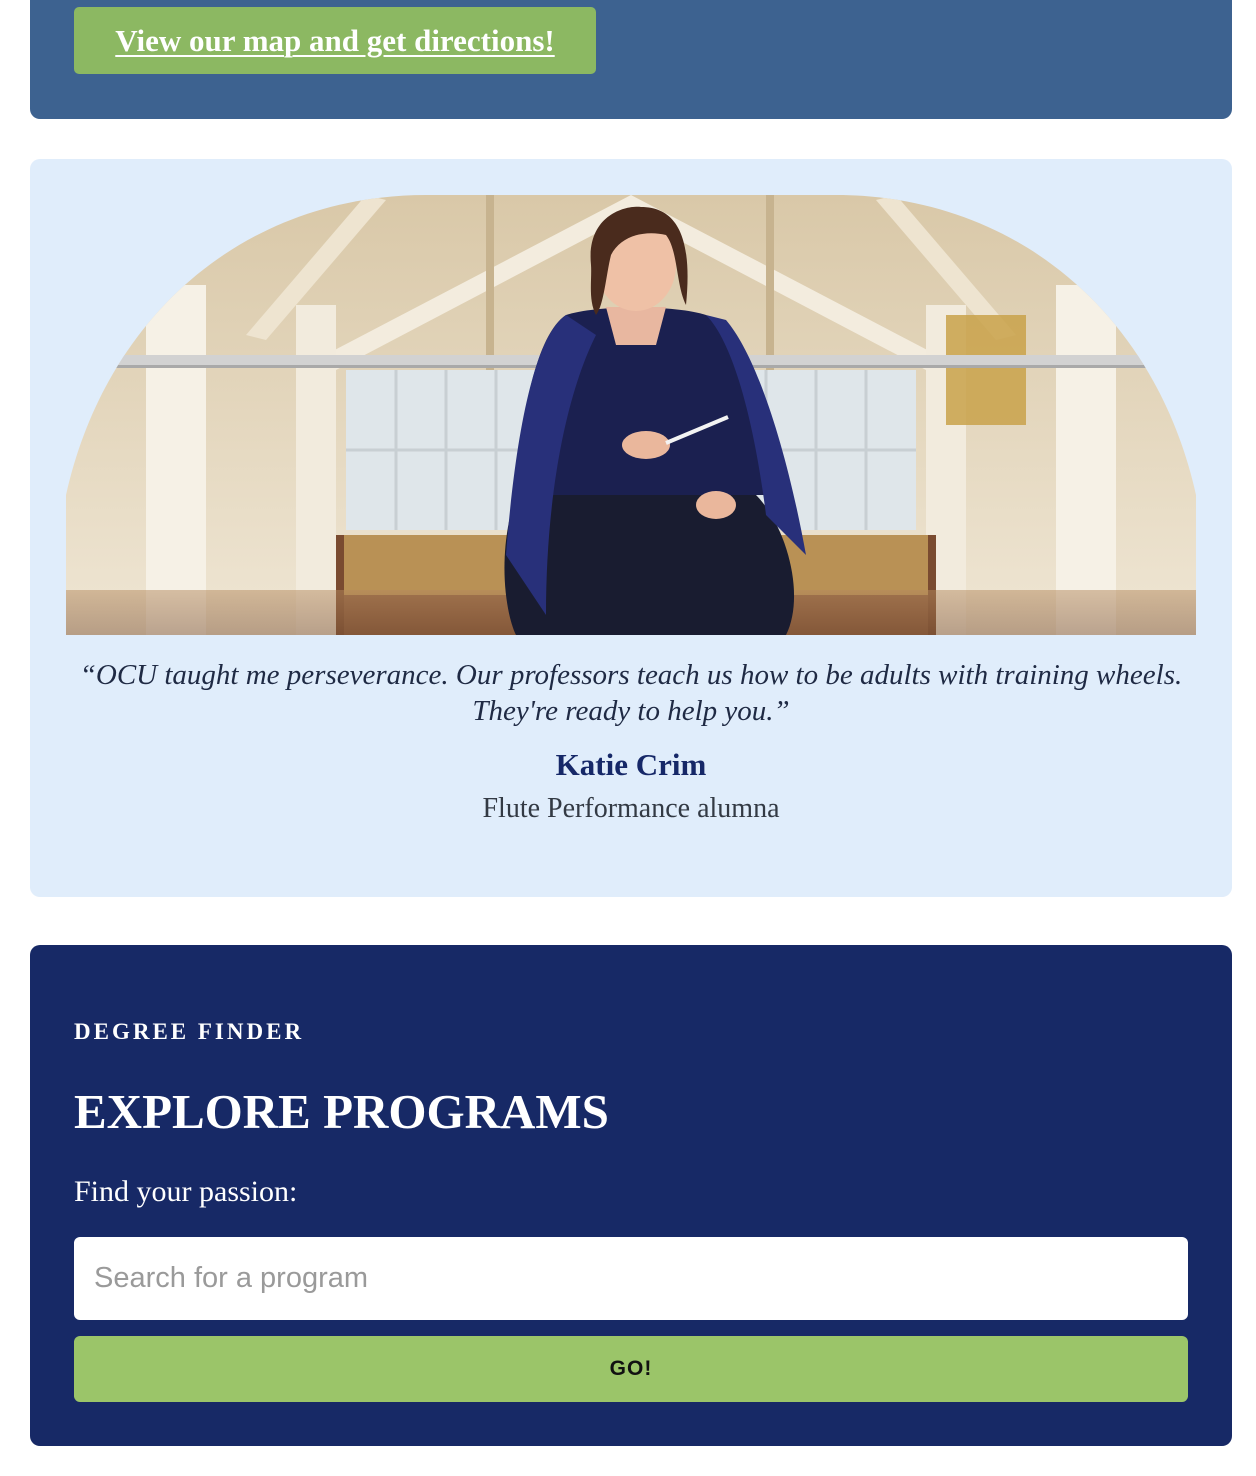 The width and height of the screenshot is (1256, 1476). What do you see at coordinates (189, 1031) in the screenshot?
I see `degree-finder-eyebrow: DEGREE FINDER` at bounding box center [189, 1031].